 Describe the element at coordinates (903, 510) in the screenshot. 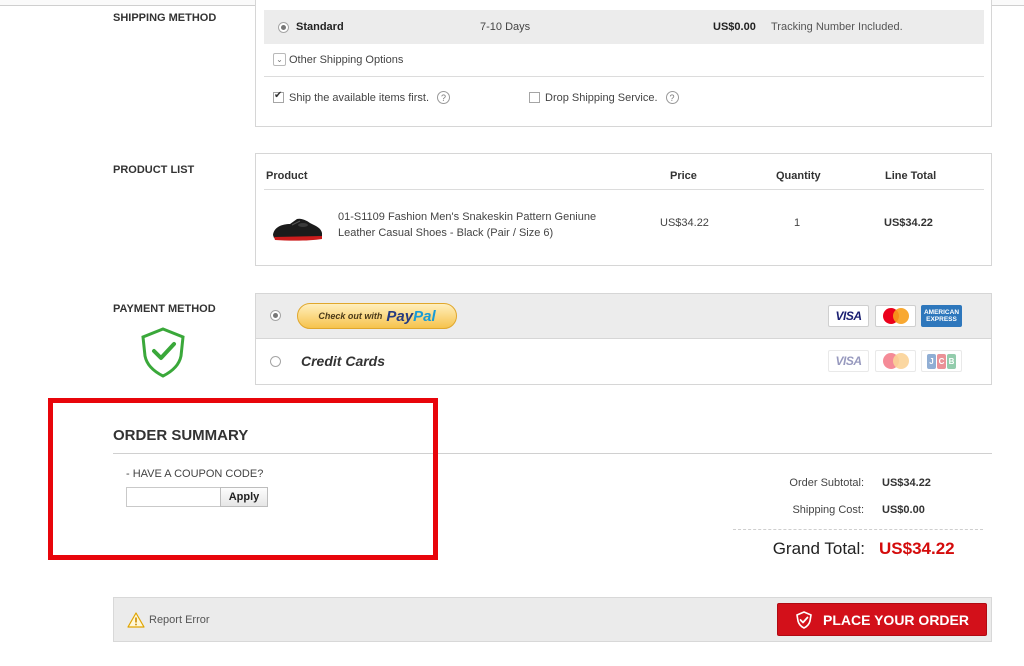

I see `shipping-cost-value: US$0.00` at that location.